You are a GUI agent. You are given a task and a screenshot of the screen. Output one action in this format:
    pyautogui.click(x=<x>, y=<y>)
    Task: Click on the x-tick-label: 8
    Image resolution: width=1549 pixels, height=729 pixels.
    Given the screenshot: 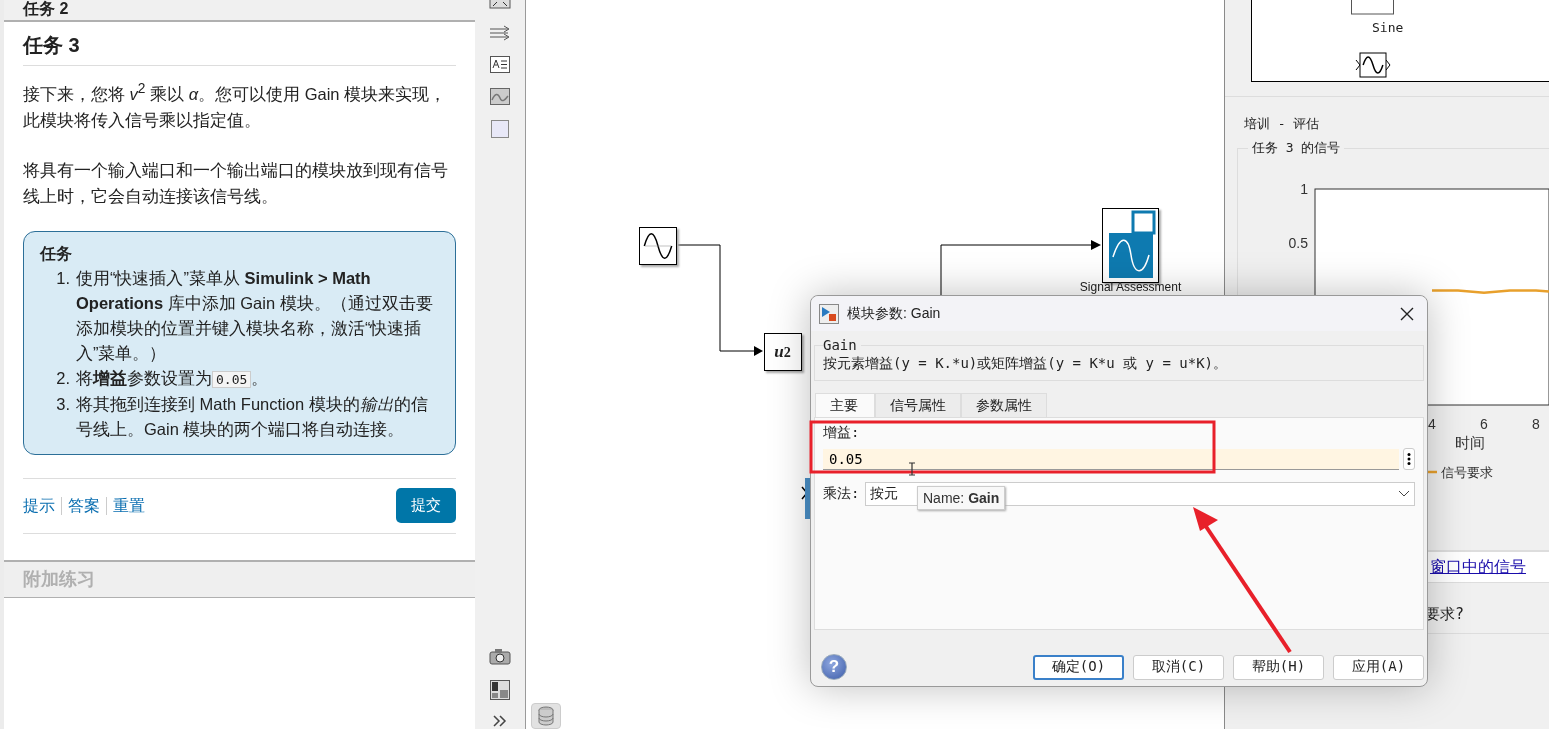 What is the action you would take?
    pyautogui.click(x=1536, y=424)
    